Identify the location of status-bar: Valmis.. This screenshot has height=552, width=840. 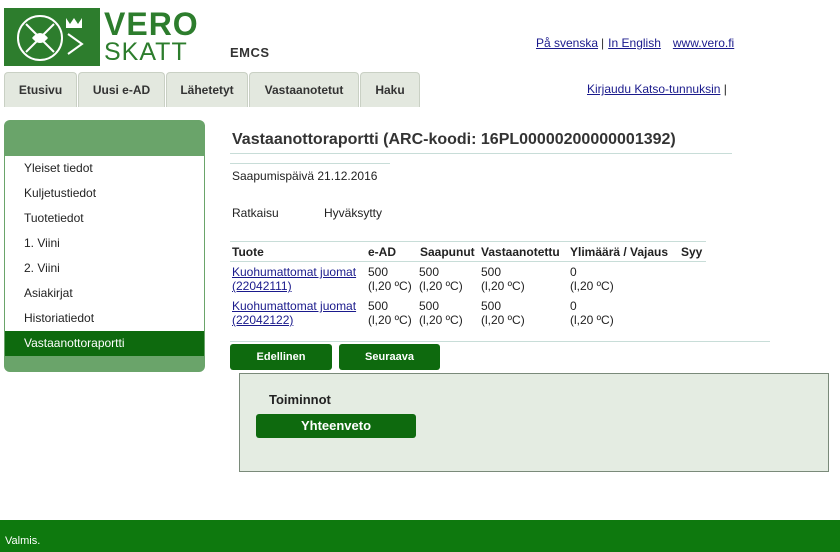
(420, 536).